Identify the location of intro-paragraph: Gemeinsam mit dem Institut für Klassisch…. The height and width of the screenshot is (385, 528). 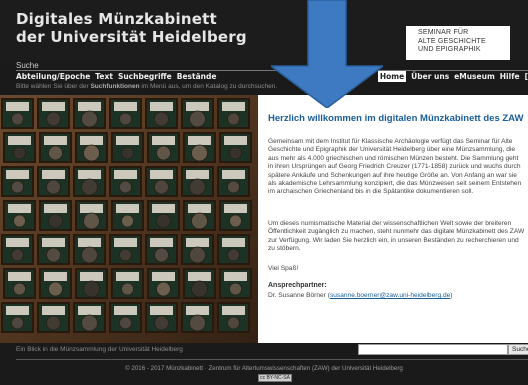
(395, 167).